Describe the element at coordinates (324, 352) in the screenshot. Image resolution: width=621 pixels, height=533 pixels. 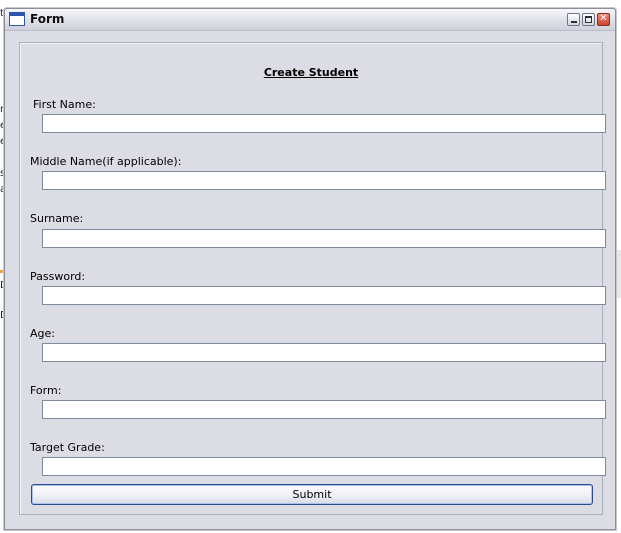
I see `age-field` at that location.